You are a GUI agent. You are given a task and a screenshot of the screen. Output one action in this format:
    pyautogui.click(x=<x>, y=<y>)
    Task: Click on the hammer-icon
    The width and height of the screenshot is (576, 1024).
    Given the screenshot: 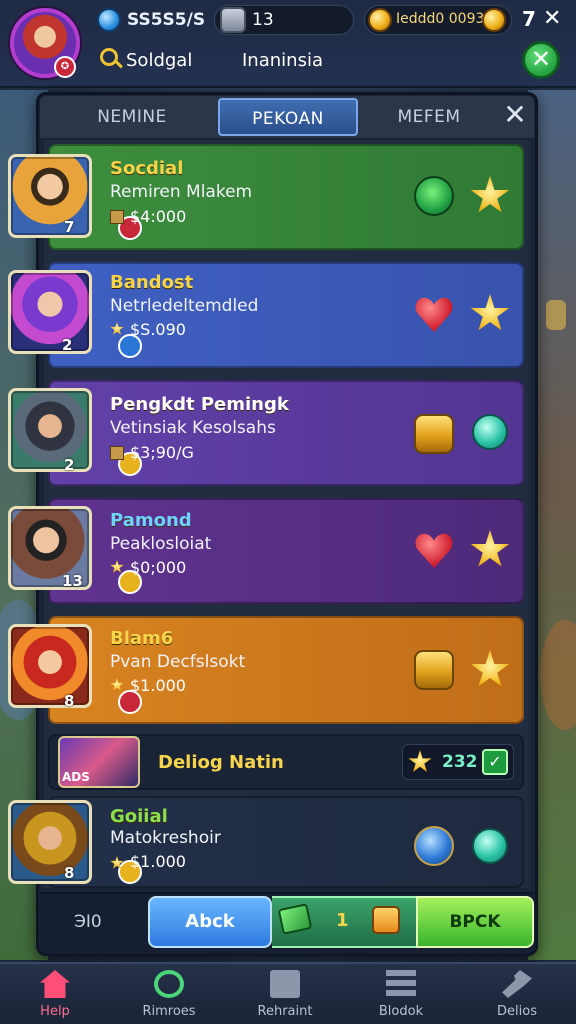 What is the action you would take?
    pyautogui.click(x=517, y=984)
    